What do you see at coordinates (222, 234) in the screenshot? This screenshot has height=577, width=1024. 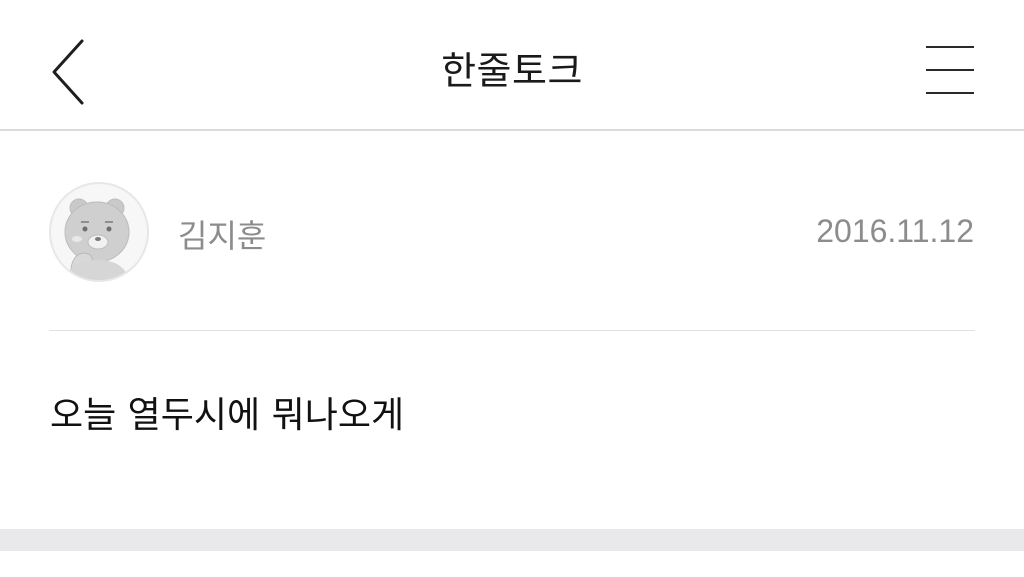 I see `author-name: 김지훈` at bounding box center [222, 234].